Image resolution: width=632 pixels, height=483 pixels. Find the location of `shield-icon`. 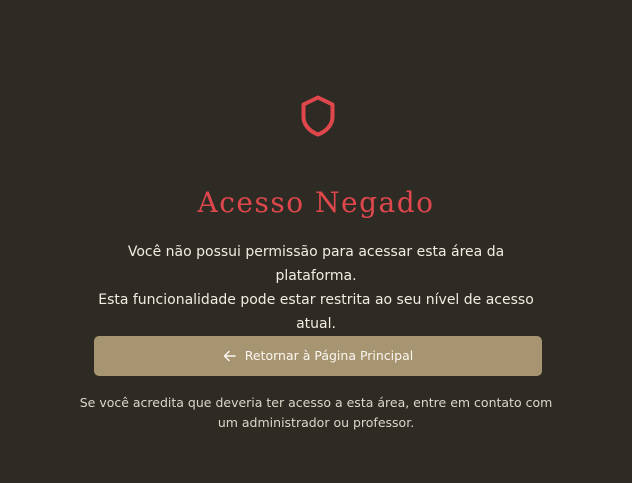

shield-icon is located at coordinates (318, 116).